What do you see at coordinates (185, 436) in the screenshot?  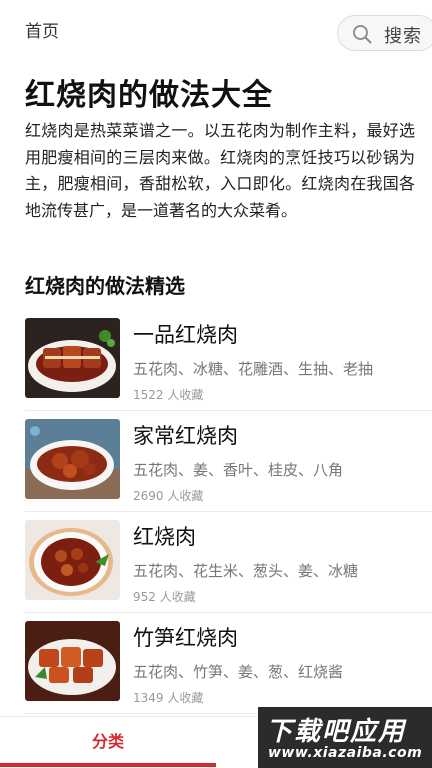 I see `recipe-name: 家常红烧肉` at bounding box center [185, 436].